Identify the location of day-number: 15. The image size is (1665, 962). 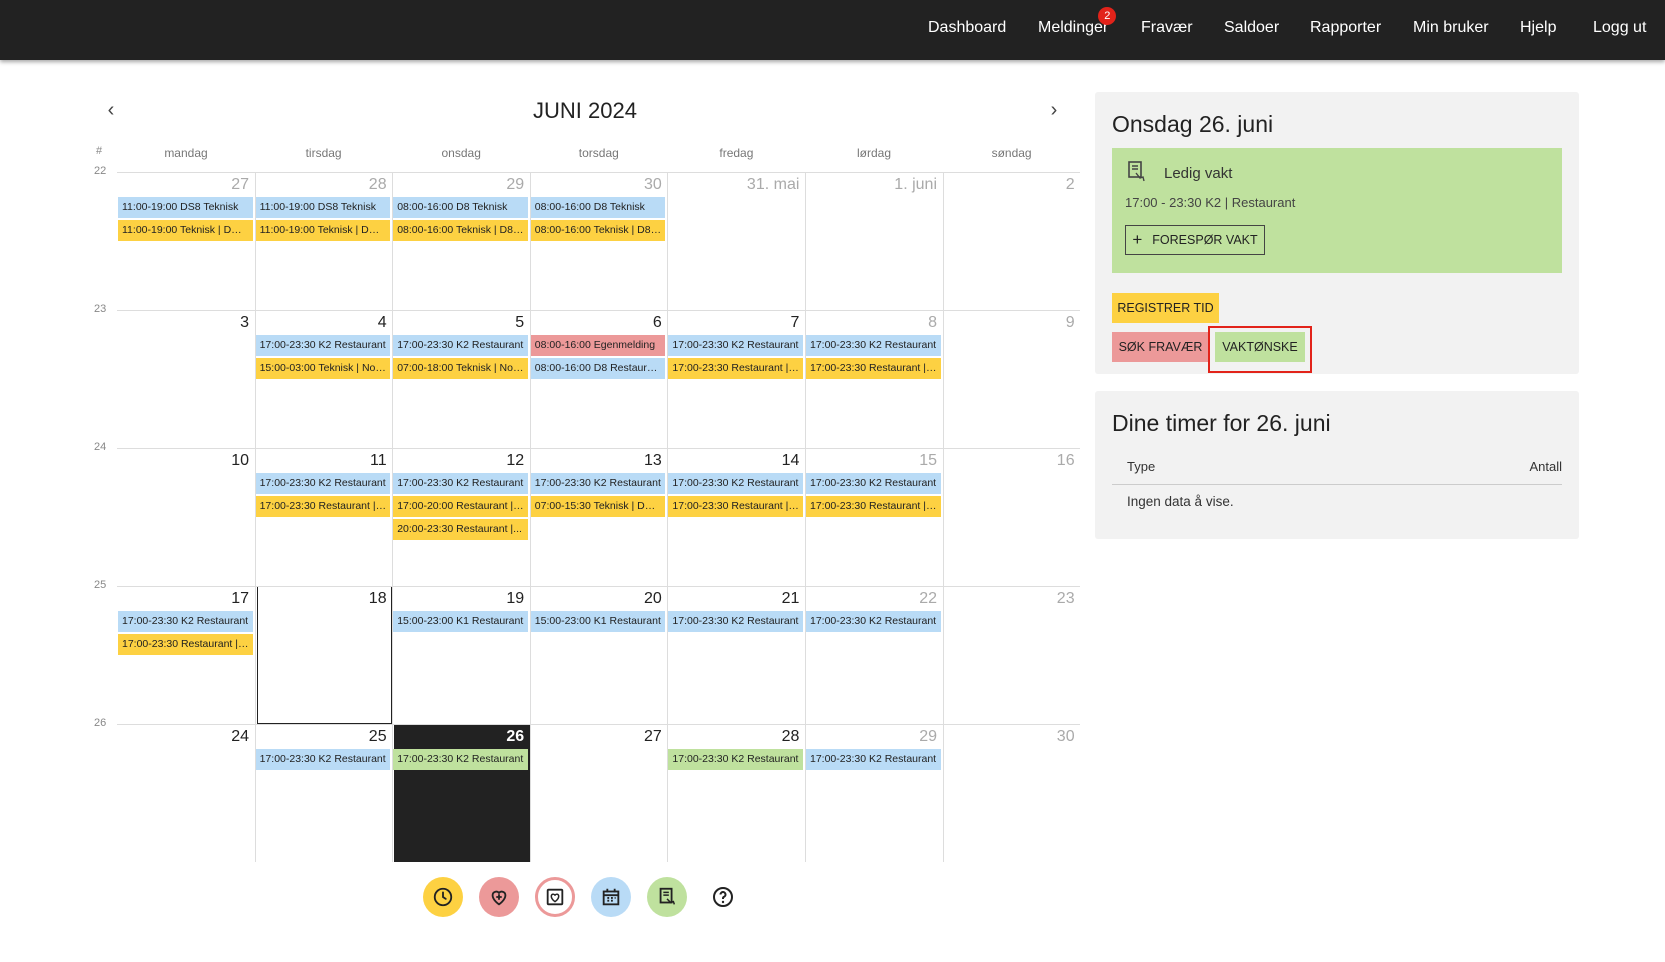
(871, 461).